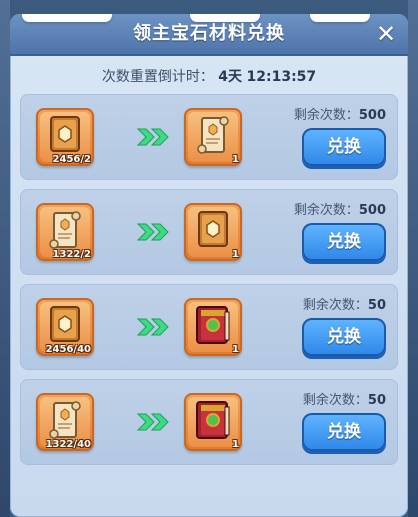 The width and height of the screenshot is (418, 517). I want to click on countdown-time: 12:13:57, so click(281, 77).